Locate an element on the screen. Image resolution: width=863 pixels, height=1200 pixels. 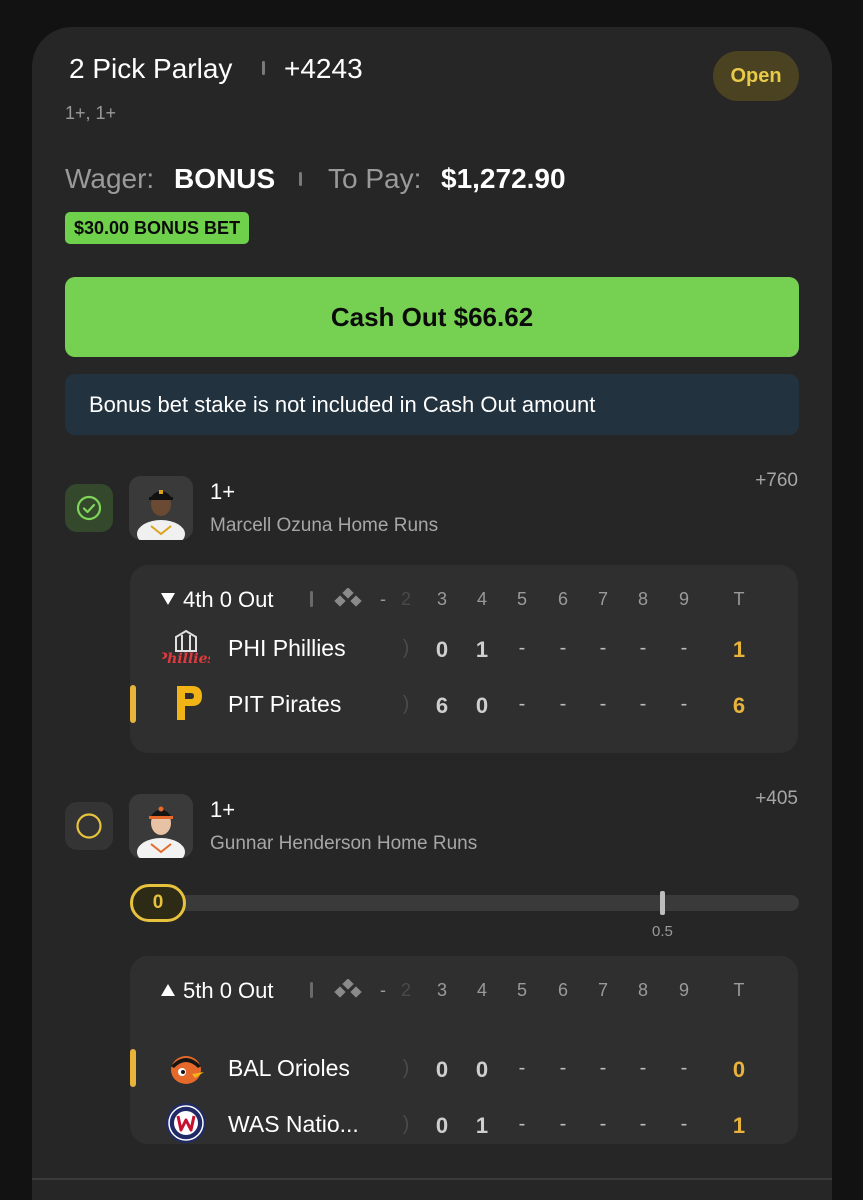
stat-progress-tracker: 0 is located at coordinates (464, 903).